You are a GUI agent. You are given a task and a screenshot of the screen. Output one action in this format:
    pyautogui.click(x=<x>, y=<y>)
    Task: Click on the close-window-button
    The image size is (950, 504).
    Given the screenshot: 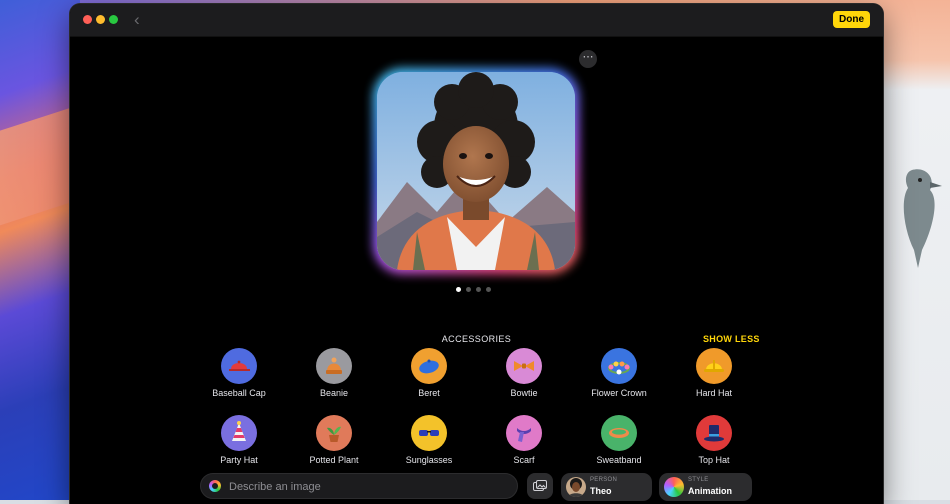 What is the action you would take?
    pyautogui.click(x=87, y=19)
    